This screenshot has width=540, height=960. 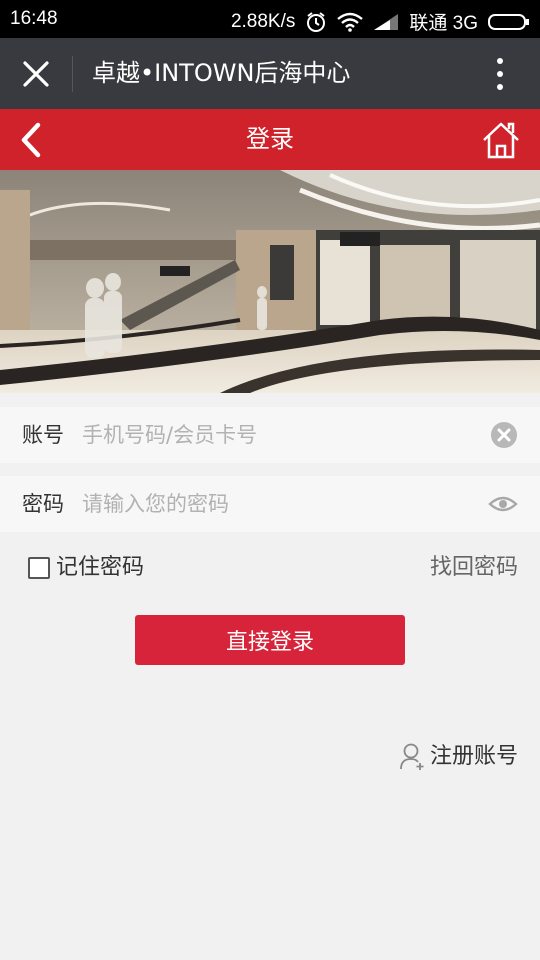 What do you see at coordinates (350, 22) in the screenshot?
I see `wifi-icon` at bounding box center [350, 22].